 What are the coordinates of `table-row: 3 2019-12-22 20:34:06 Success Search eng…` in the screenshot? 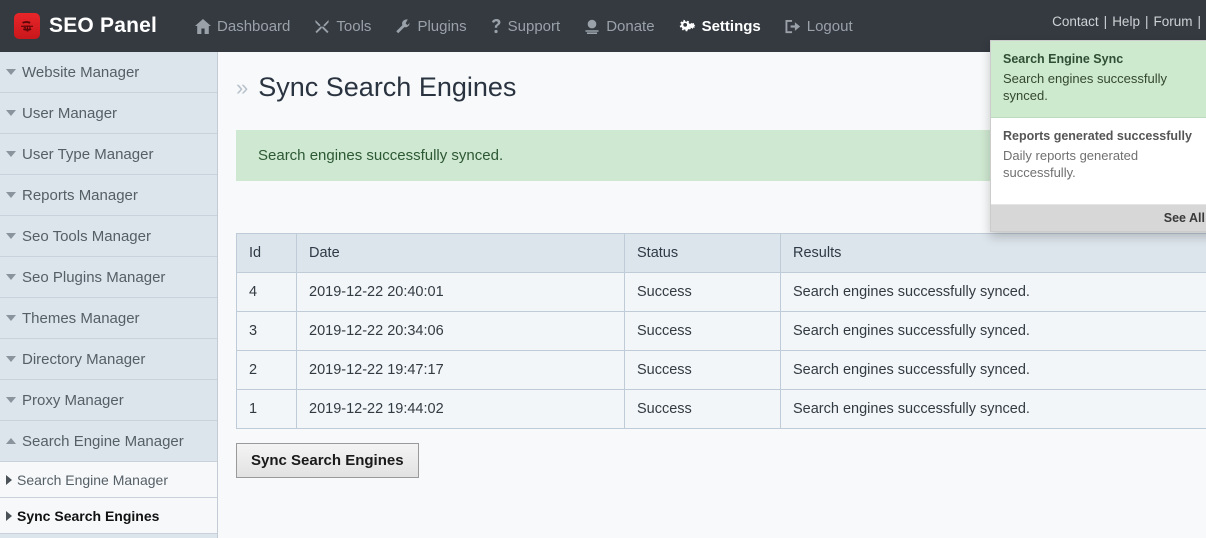 It's located at (721, 331).